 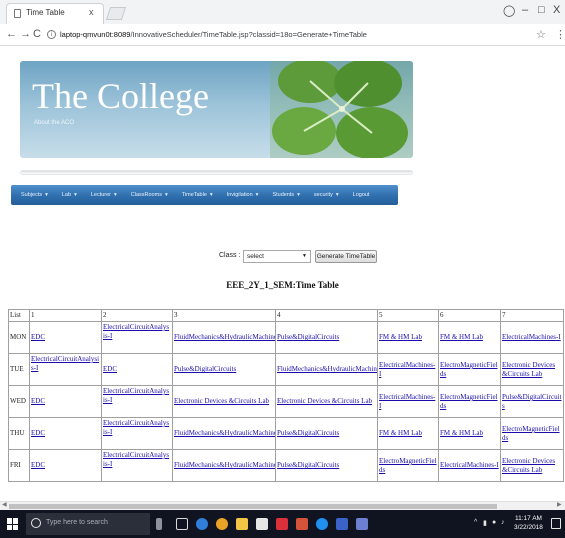 What do you see at coordinates (326, 195) in the screenshot?
I see `menu-item-security: security ▾` at bounding box center [326, 195].